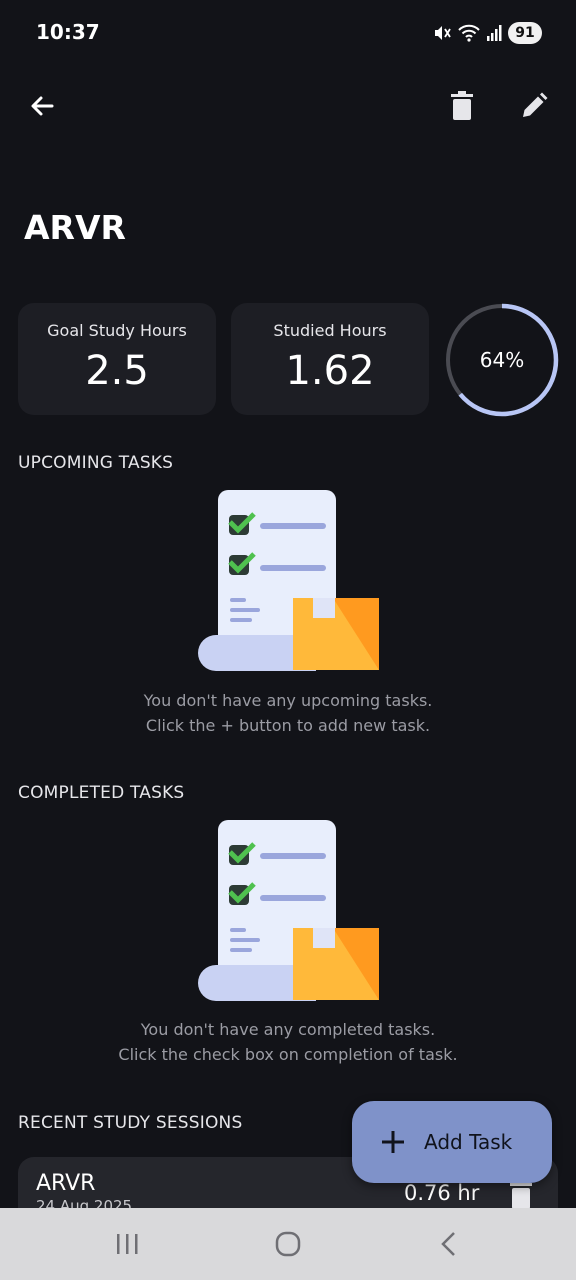 Image resolution: width=576 pixels, height=1280 pixels. What do you see at coordinates (75, 227) in the screenshot?
I see `subject-title: ARVR` at bounding box center [75, 227].